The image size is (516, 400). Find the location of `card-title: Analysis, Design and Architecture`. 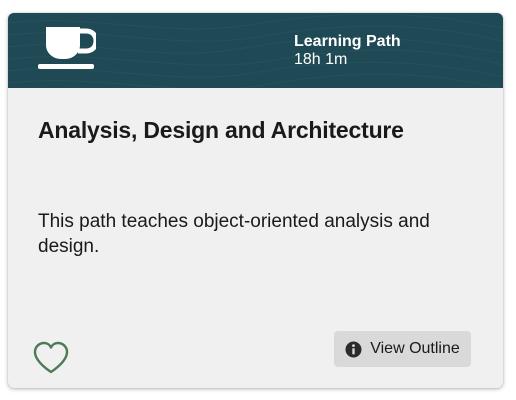

card-title: Analysis, Design and Architecture is located at coordinates (221, 130).